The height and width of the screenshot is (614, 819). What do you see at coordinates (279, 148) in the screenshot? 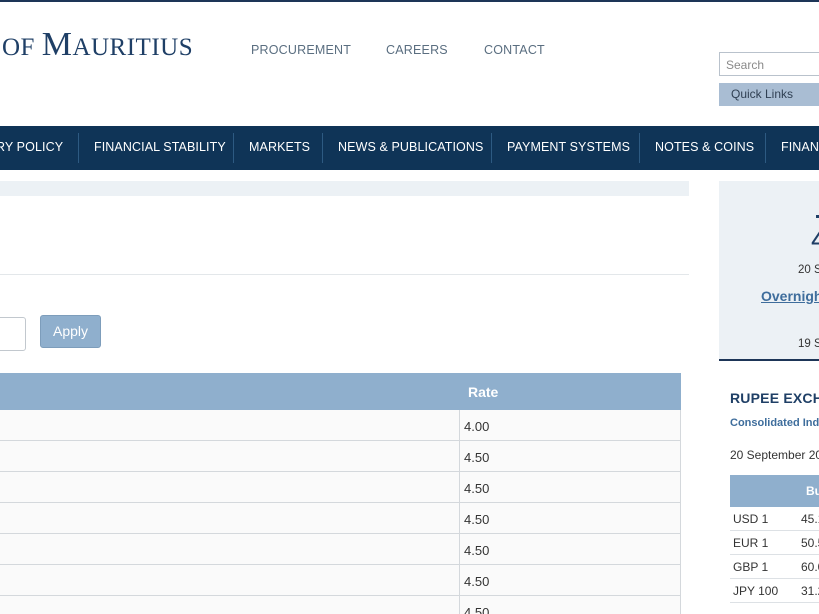
I see `nav-item-markets: MARKETS` at bounding box center [279, 148].